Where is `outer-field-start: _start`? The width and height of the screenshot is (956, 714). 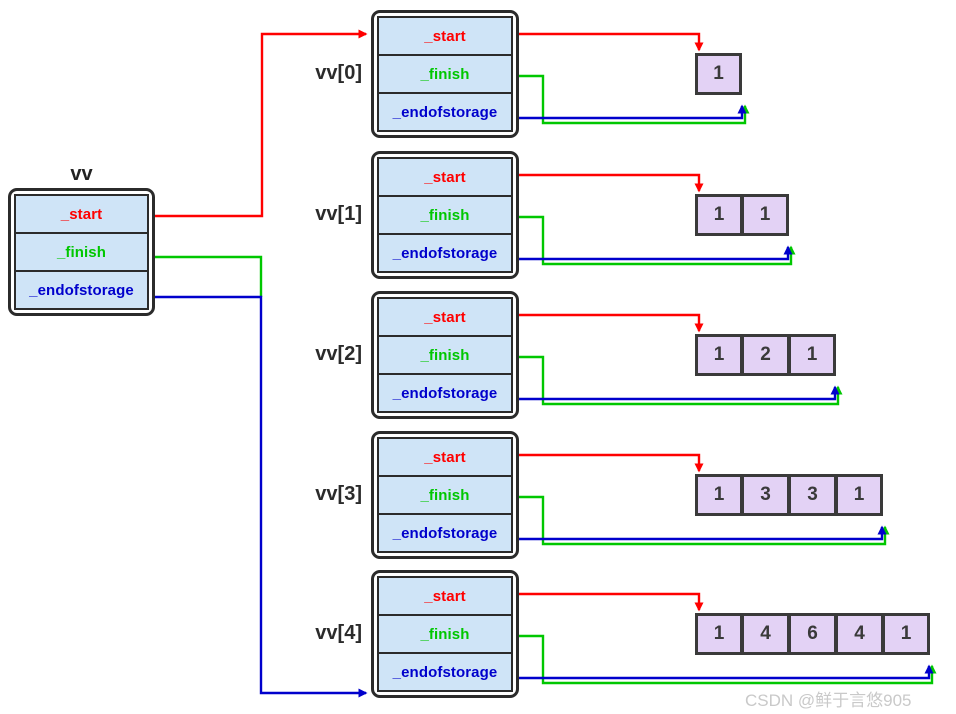 outer-field-start: _start is located at coordinates (81, 213).